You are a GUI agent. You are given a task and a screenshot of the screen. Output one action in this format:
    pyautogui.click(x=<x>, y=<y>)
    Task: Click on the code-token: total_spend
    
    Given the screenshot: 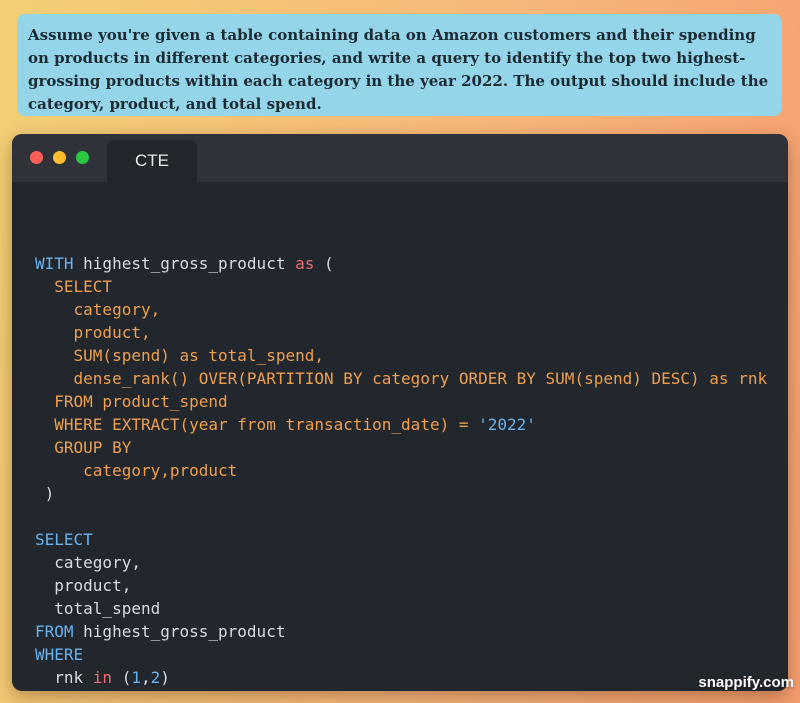 What is the action you would take?
    pyautogui.click(x=98, y=608)
    